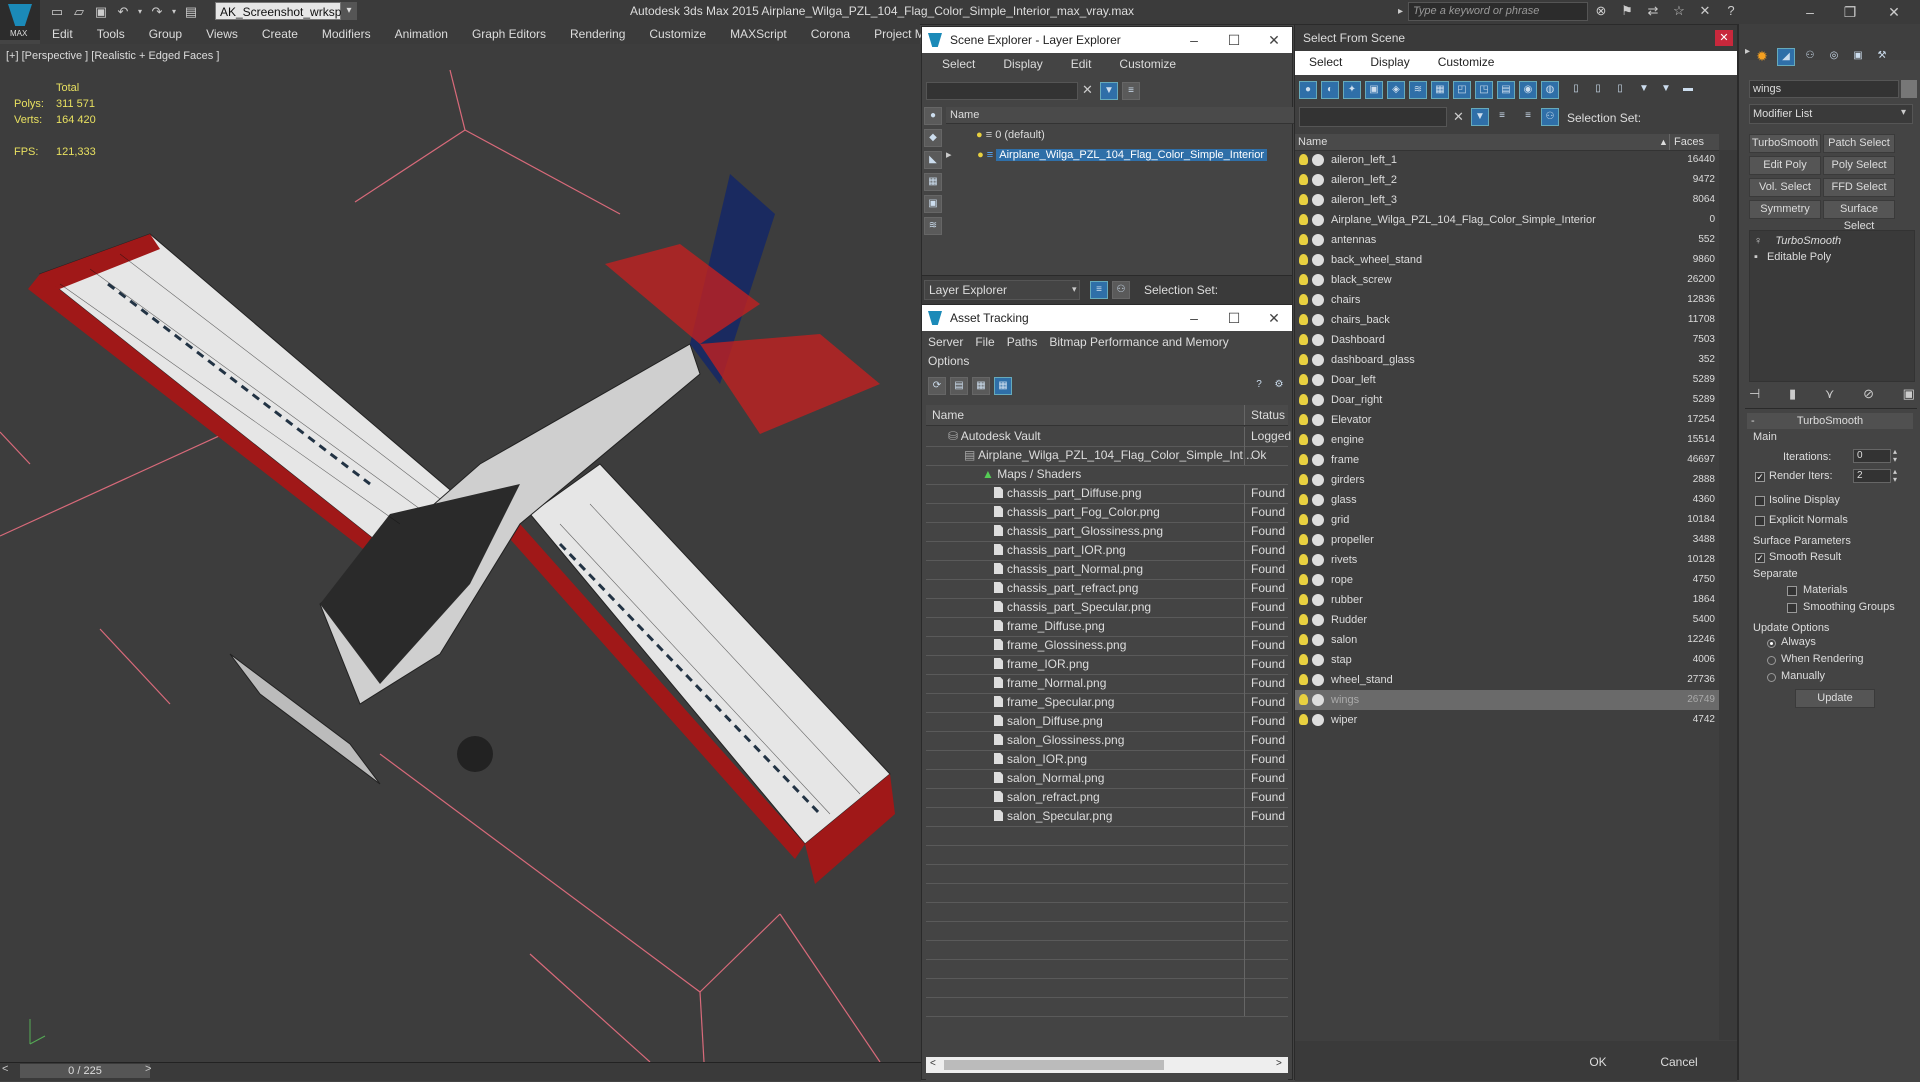 The image size is (1920, 1082). I want to click on se-menu-edit: Edit, so click(1081, 64).